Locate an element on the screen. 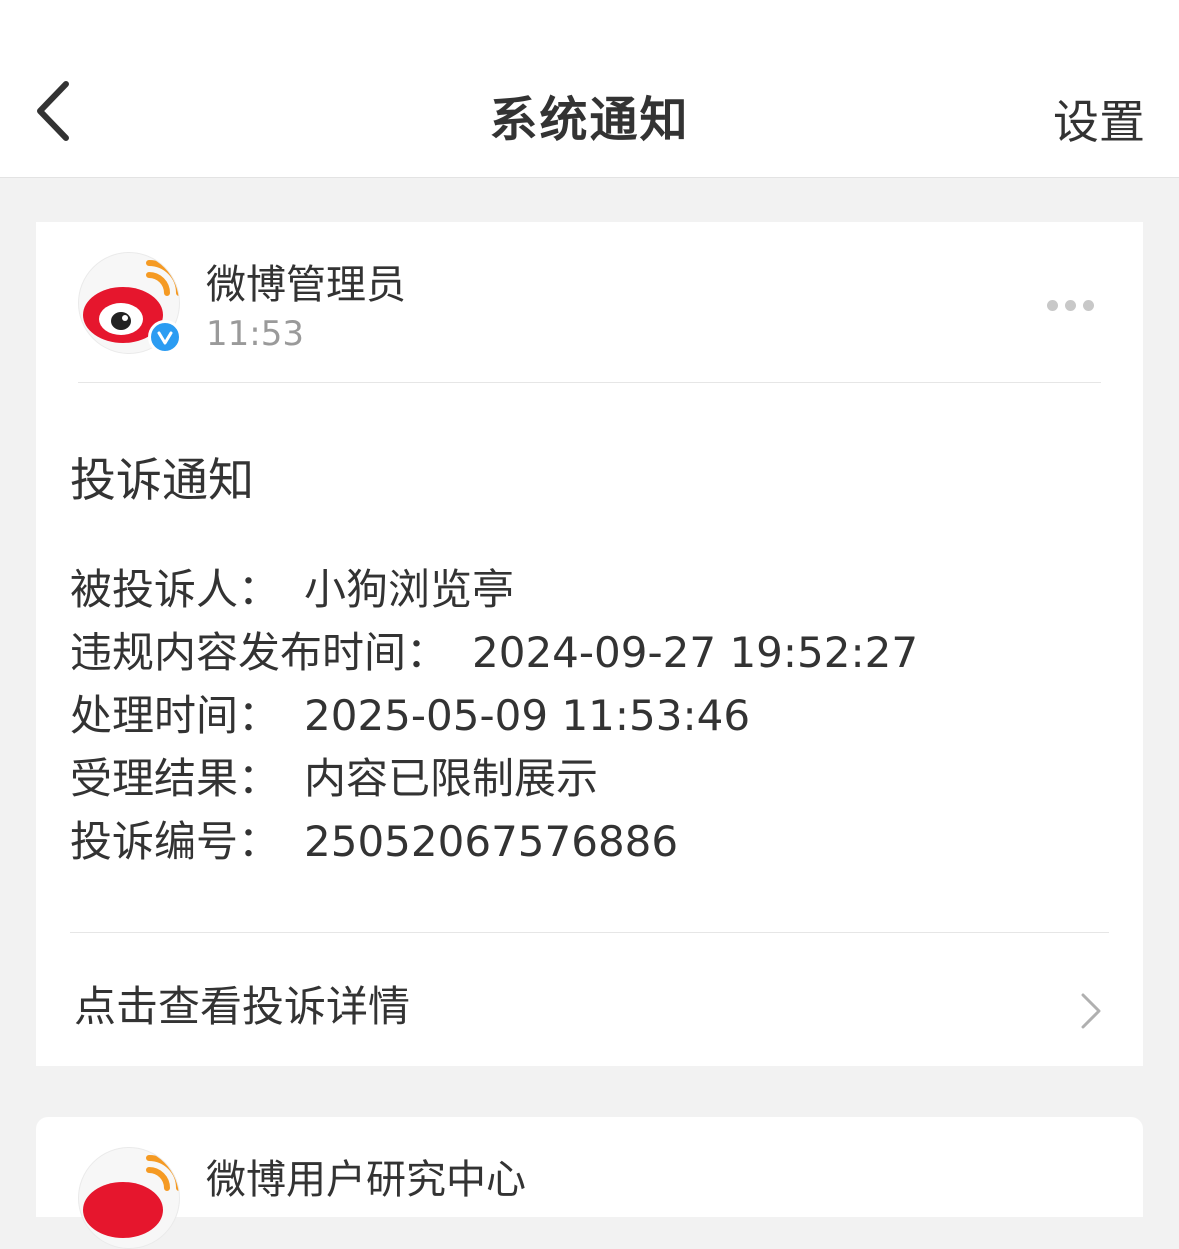  weibo-logo-icon is located at coordinates (131, 1196).